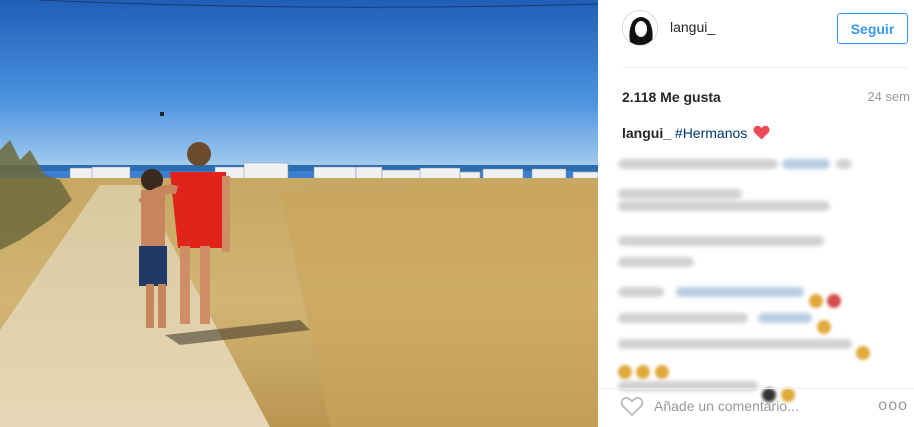 Image resolution: width=914 pixels, height=427 pixels. I want to click on avatar, so click(640, 28).